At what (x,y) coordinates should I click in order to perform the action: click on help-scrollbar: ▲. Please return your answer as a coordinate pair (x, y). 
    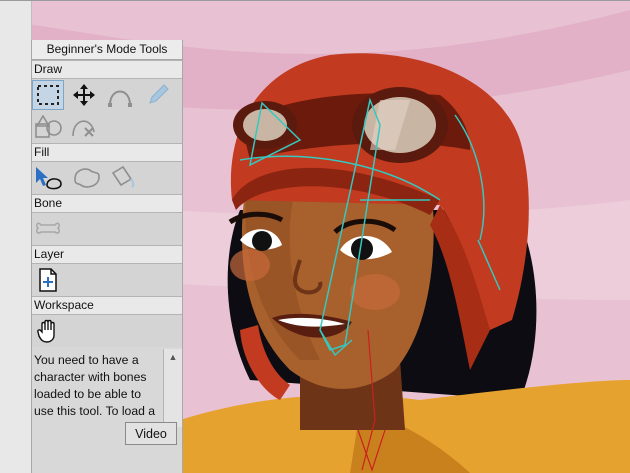
    Looking at the image, I should click on (172, 388).